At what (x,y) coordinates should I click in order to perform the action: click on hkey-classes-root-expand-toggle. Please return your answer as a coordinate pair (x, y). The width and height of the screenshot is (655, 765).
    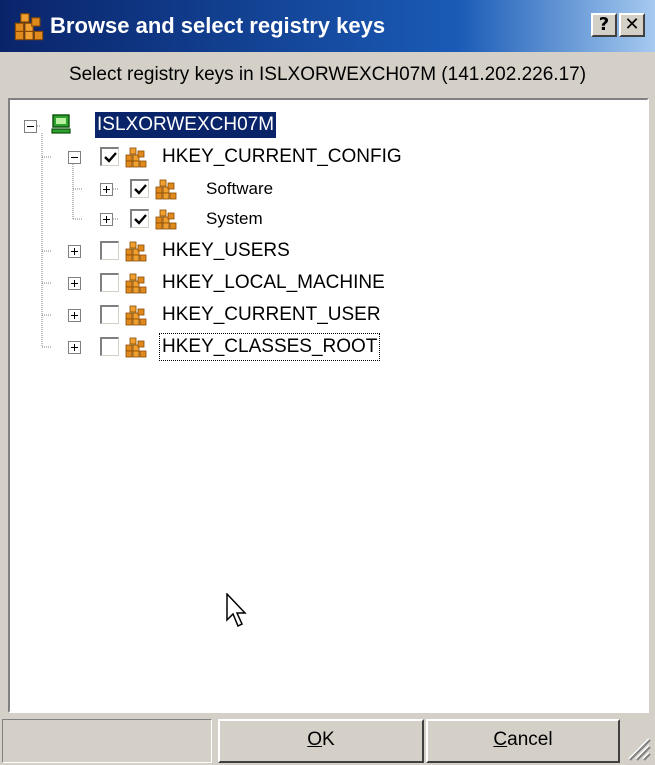
    Looking at the image, I should click on (74, 347).